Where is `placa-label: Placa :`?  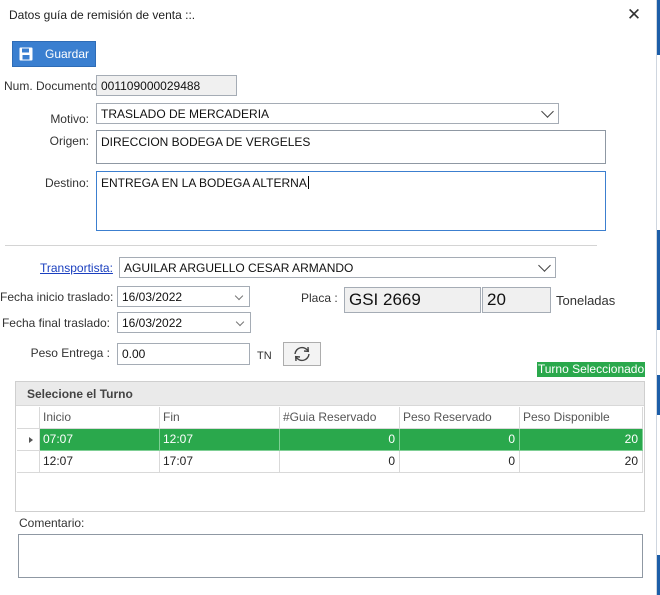
placa-label: Placa : is located at coordinates (319, 298).